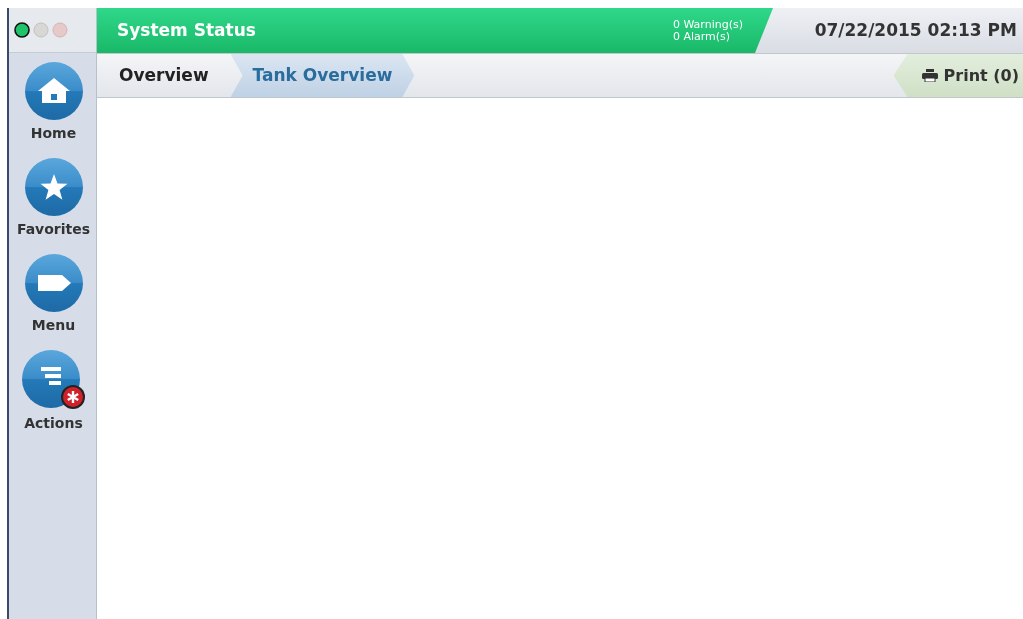 This screenshot has width=1023, height=619. What do you see at coordinates (958, 75) in the screenshot?
I see `print-button: Print (0)` at bounding box center [958, 75].